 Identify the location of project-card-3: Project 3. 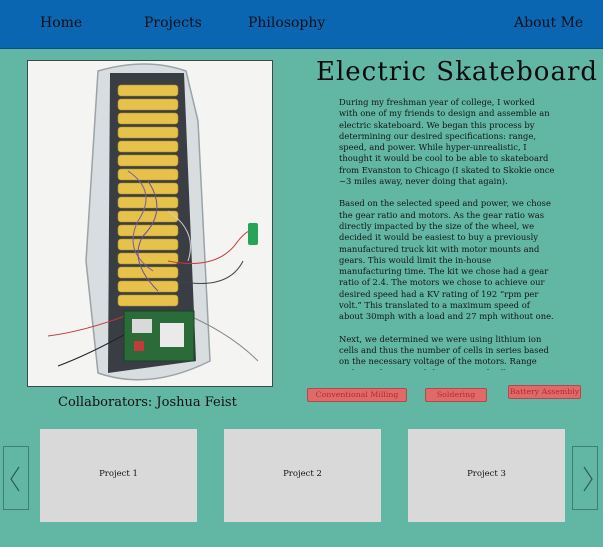
(486, 475).